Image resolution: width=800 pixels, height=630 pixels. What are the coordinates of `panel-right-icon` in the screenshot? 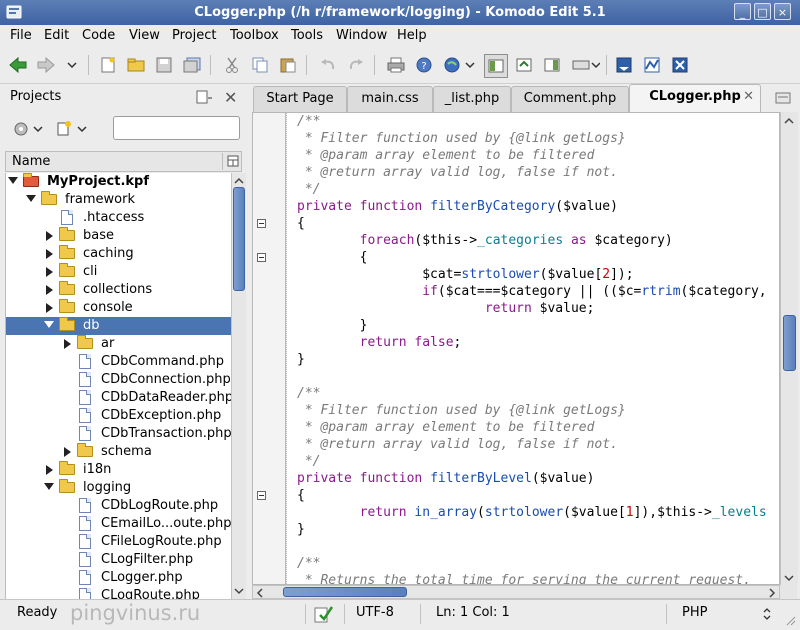 It's located at (552, 65).